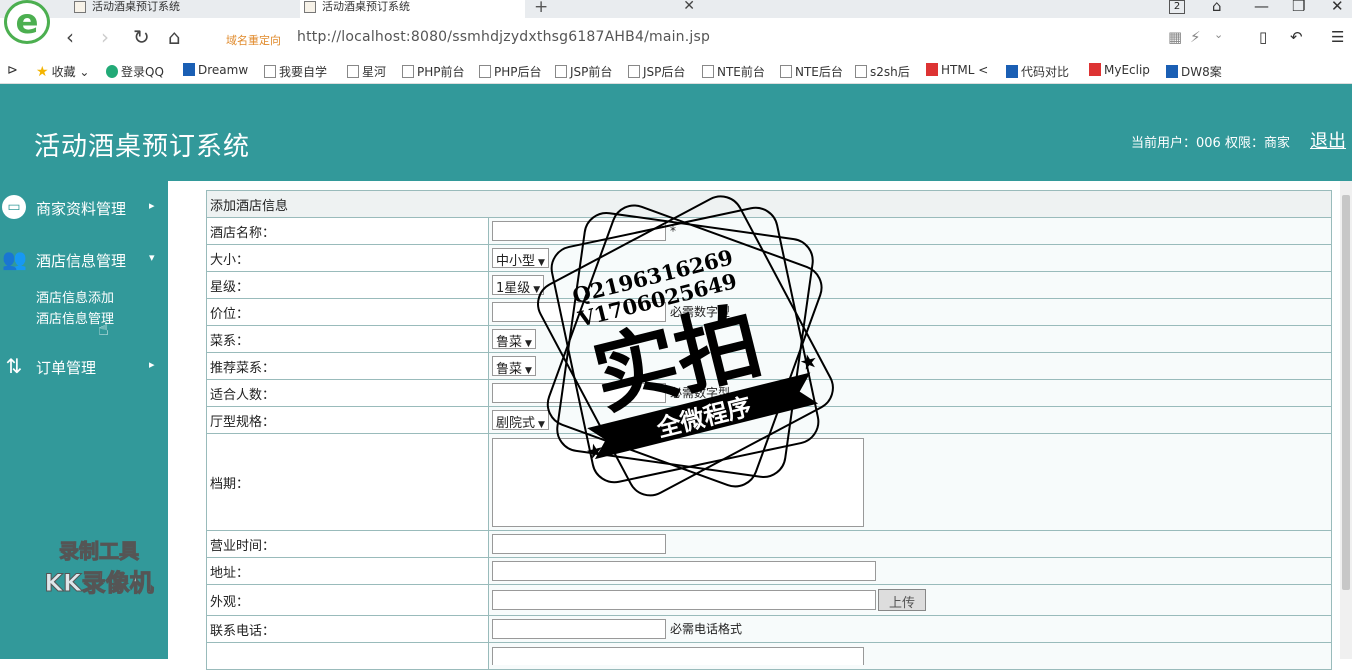 This screenshot has width=1352, height=670. I want to click on bookmark-item: PHP前台, so click(433, 71).